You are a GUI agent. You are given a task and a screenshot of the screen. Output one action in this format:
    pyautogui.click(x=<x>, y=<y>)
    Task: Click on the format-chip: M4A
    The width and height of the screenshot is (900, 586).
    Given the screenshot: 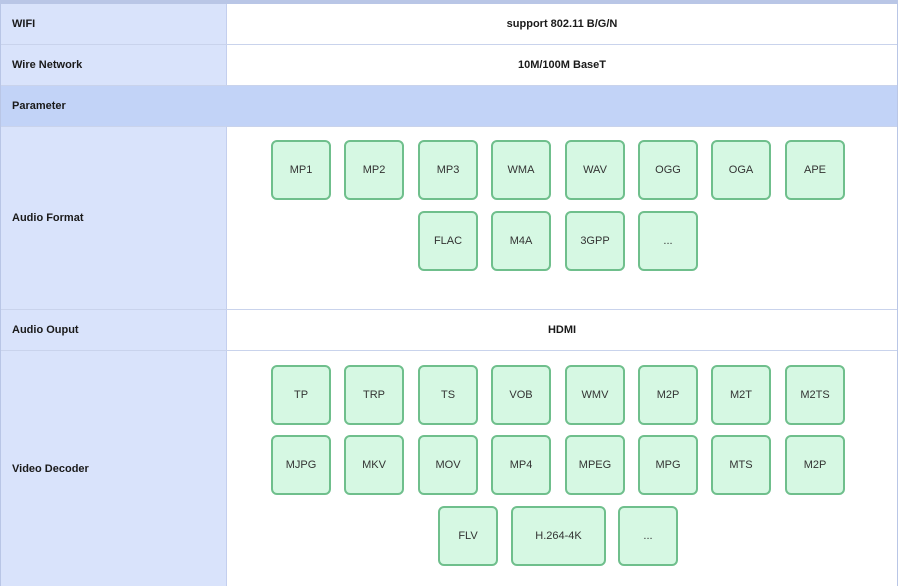 What is the action you would take?
    pyautogui.click(x=521, y=241)
    